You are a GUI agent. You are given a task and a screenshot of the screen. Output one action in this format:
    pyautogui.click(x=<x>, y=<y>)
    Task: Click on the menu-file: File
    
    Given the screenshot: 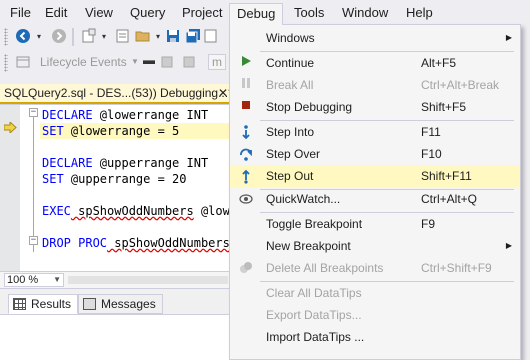 What is the action you would take?
    pyautogui.click(x=20, y=12)
    